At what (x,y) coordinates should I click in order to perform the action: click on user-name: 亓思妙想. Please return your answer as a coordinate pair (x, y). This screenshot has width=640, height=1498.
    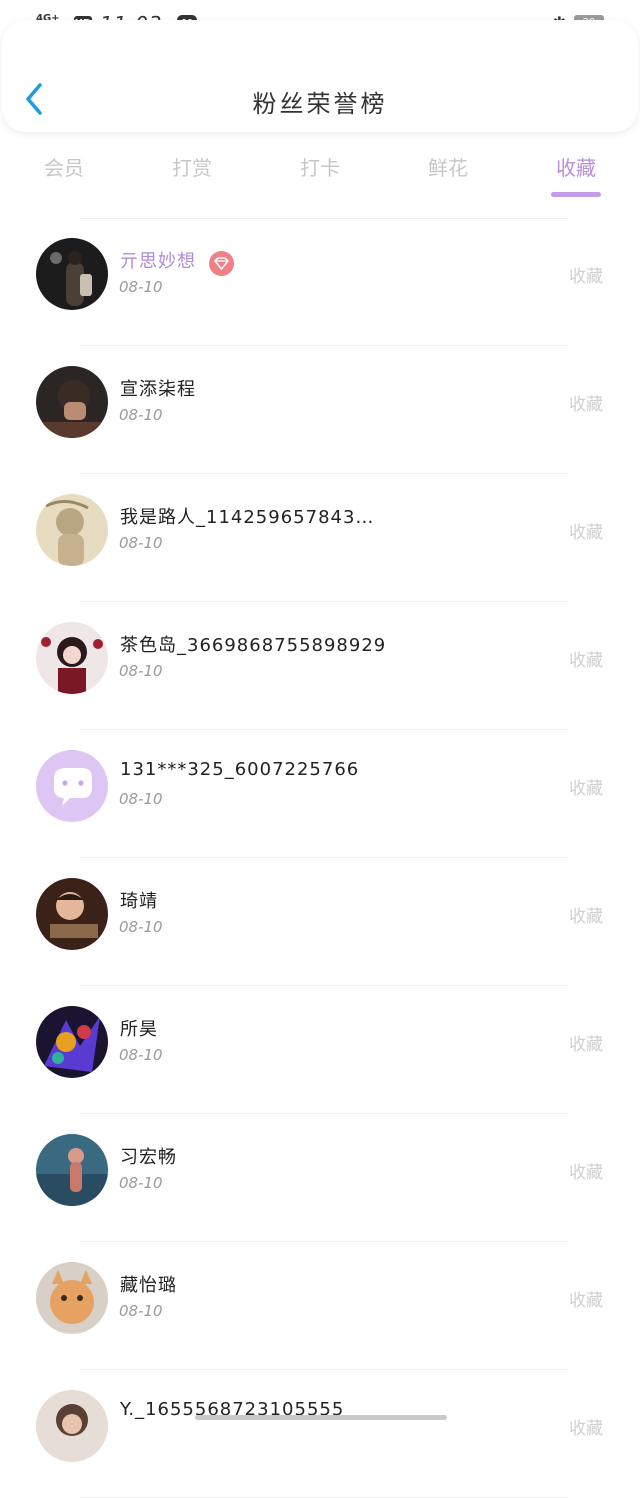
    Looking at the image, I should click on (158, 261).